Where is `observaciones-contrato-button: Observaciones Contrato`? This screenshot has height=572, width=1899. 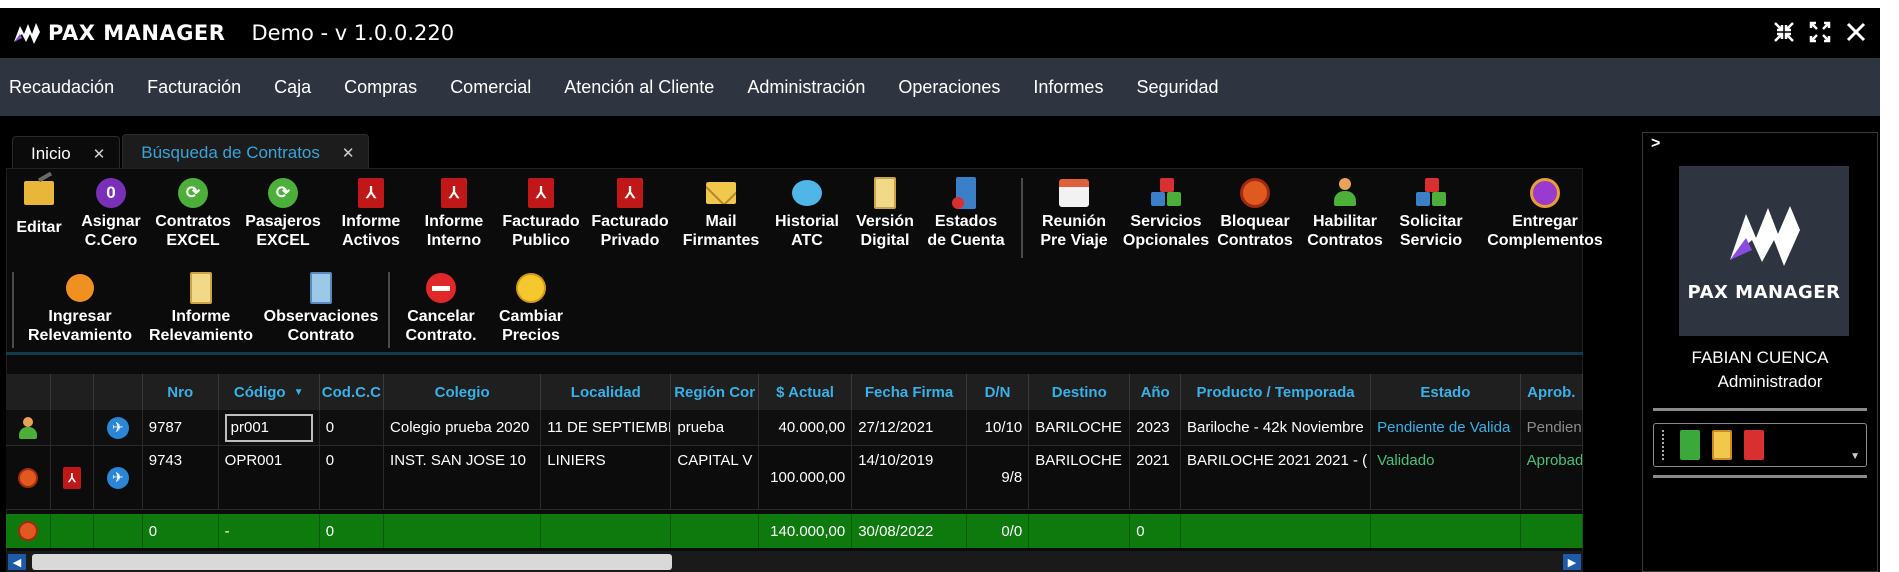 observaciones-contrato-button: Observaciones Contrato is located at coordinates (321, 308).